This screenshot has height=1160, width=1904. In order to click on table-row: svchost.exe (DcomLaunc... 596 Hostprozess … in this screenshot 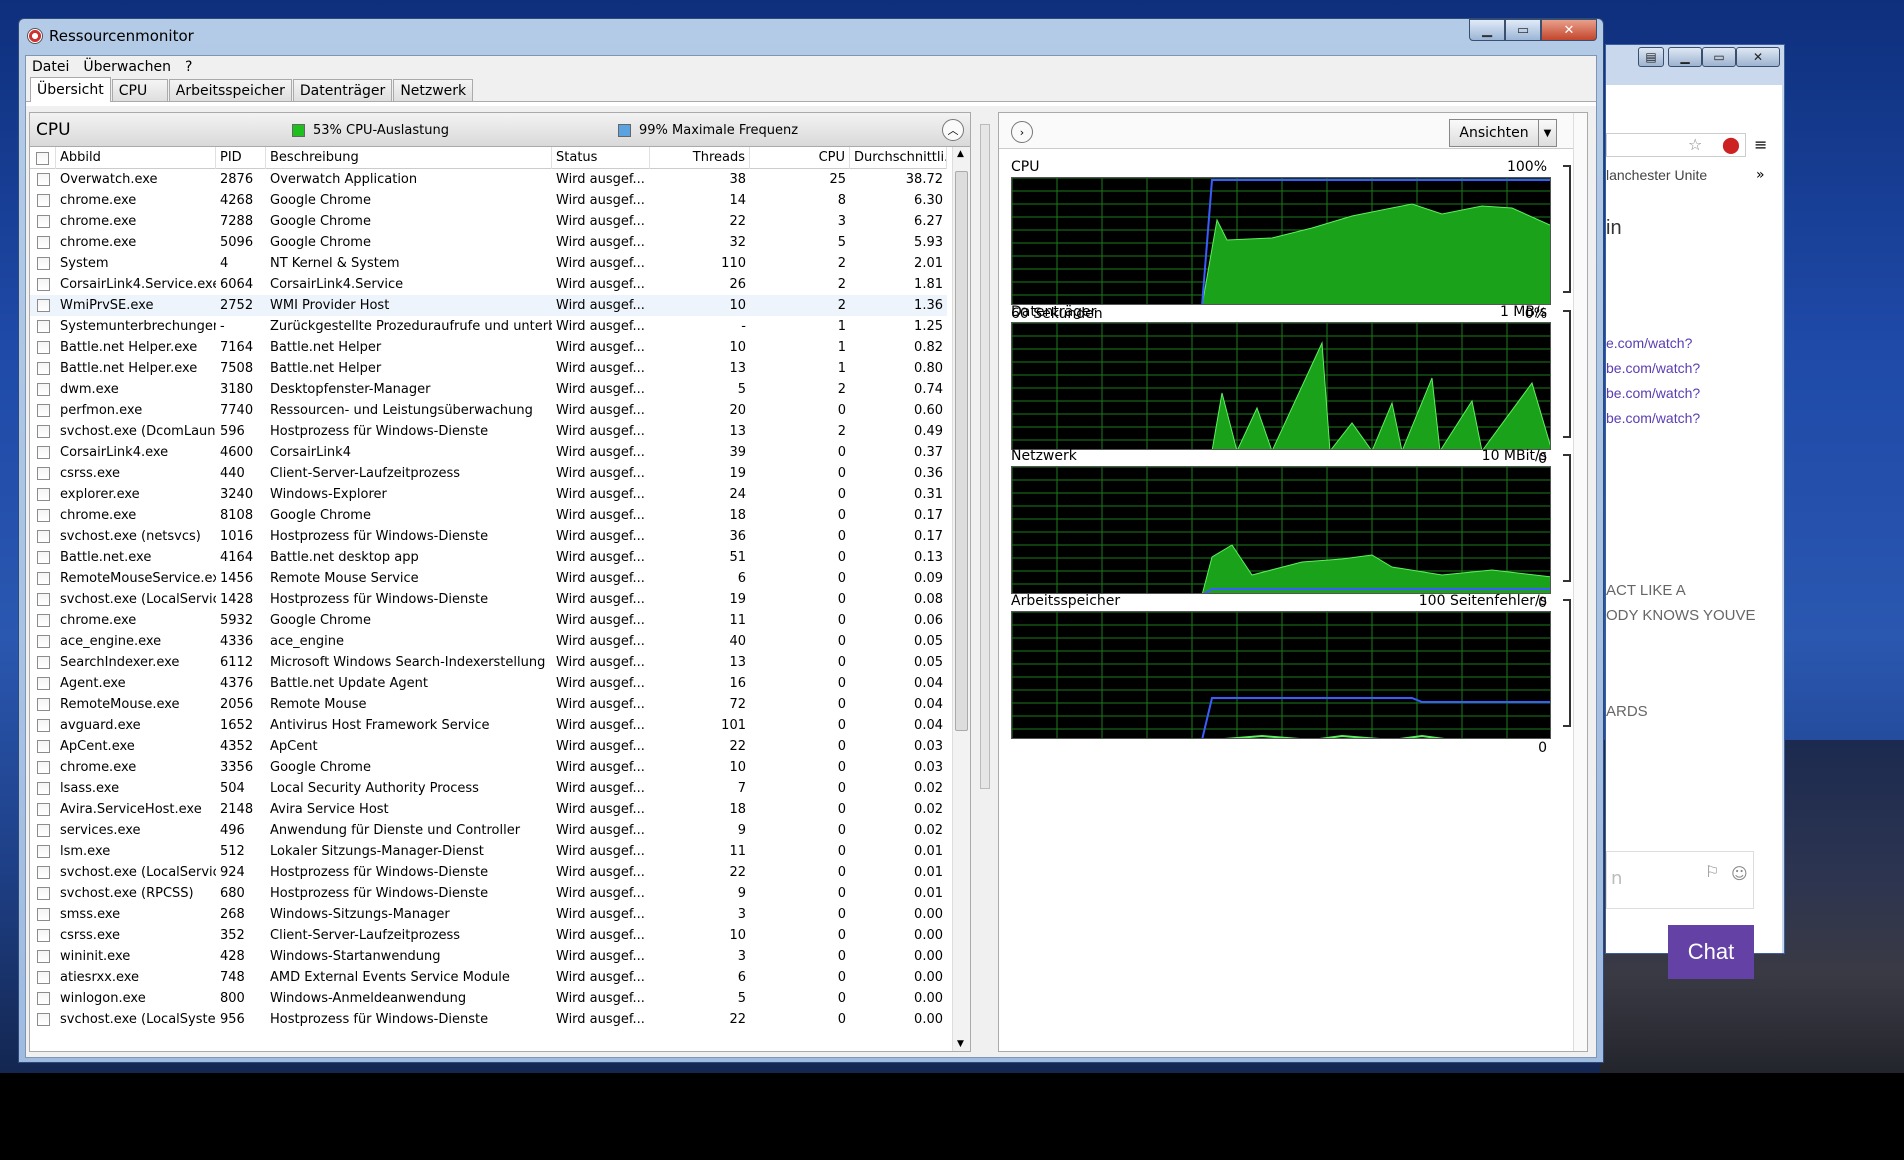, I will do `click(488, 431)`.